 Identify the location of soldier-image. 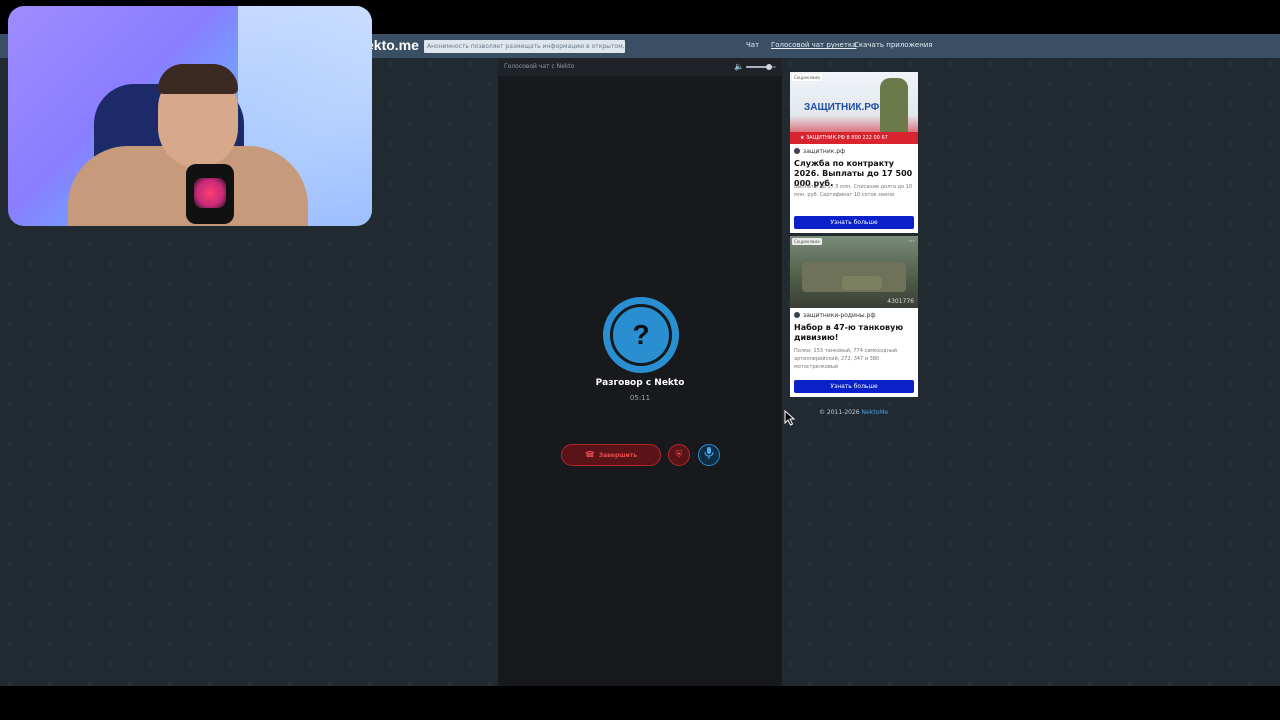
(894, 108).